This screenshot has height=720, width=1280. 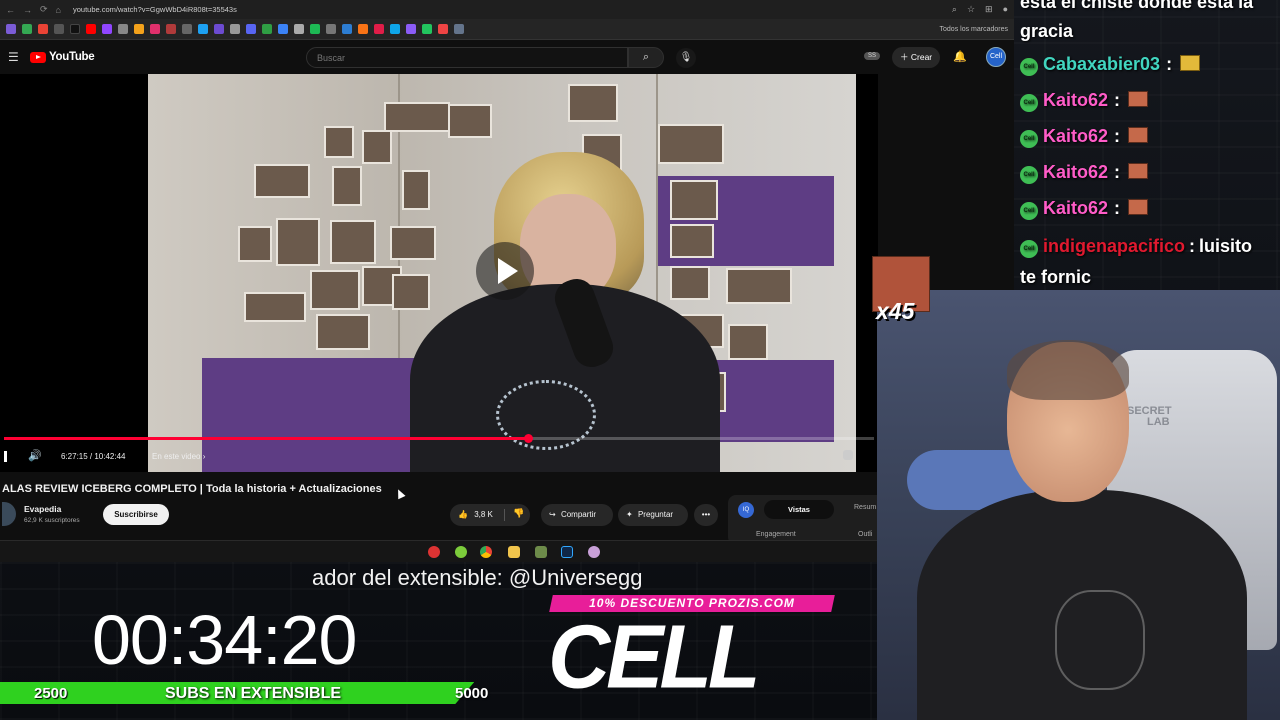 What do you see at coordinates (91, 29) in the screenshot?
I see `youtube-bookmark-icon` at bounding box center [91, 29].